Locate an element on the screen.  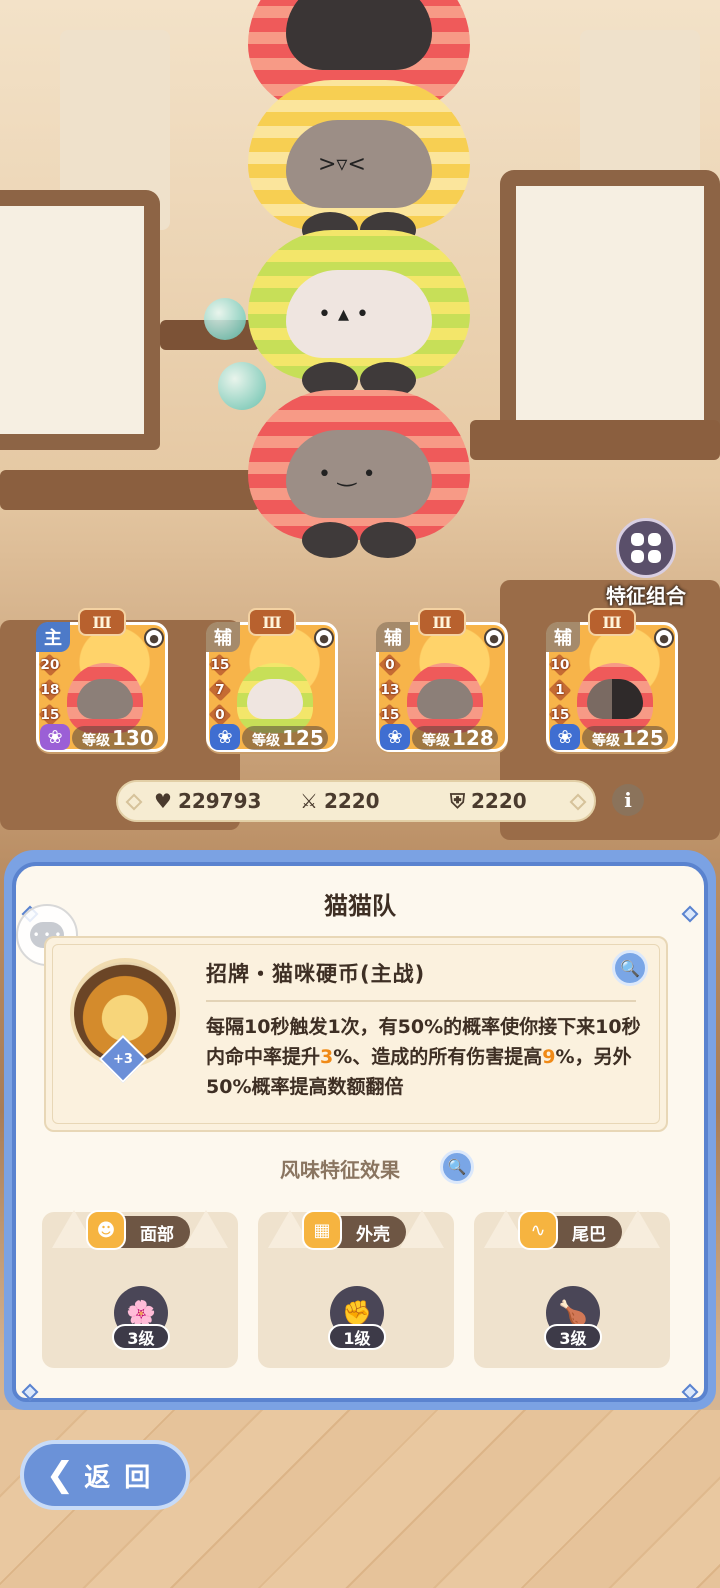
stat-value: 13 is located at coordinates (390, 690).